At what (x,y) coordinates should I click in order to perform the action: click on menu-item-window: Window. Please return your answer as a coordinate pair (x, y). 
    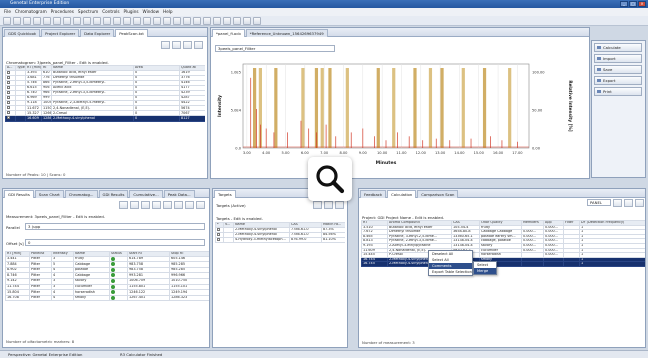
    Looking at the image, I should click on (151, 12).